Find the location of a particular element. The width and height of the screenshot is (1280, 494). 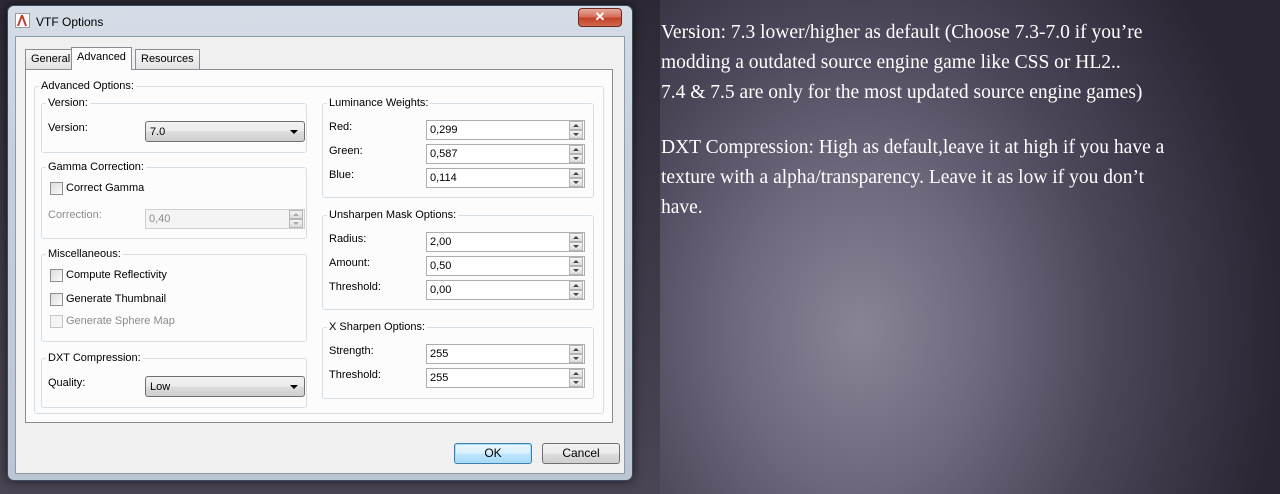

generate-sphere-map-label: Generate Sphere Map is located at coordinates (120, 321).